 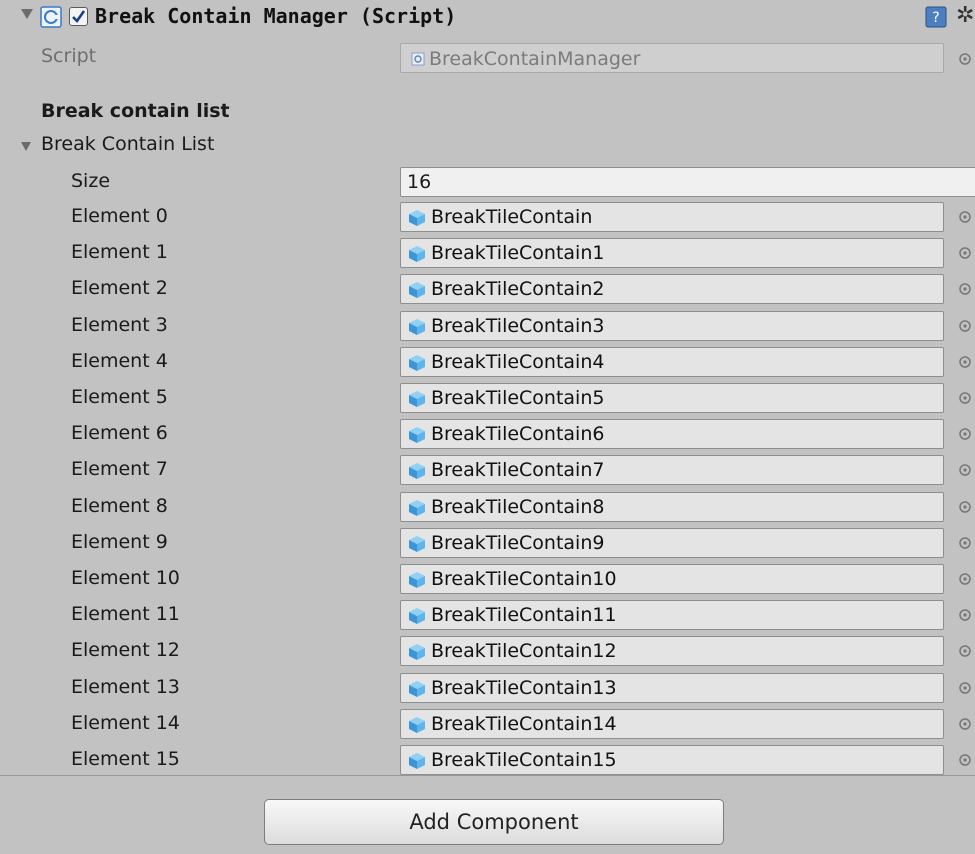 I want to click on help-icon: ?, so click(x=936, y=17).